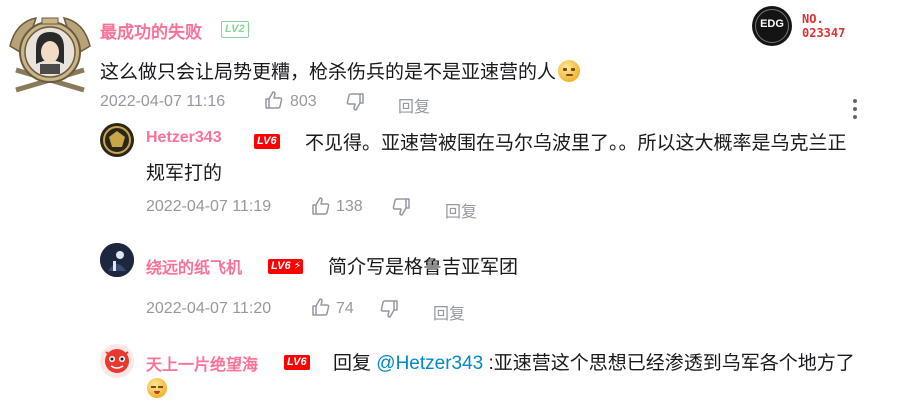 The height and width of the screenshot is (420, 909). I want to click on reply-3-text: 回复 @Hetzer343 :亚速营这个思想已经渗透到乌军各个地方了, so click(594, 361).